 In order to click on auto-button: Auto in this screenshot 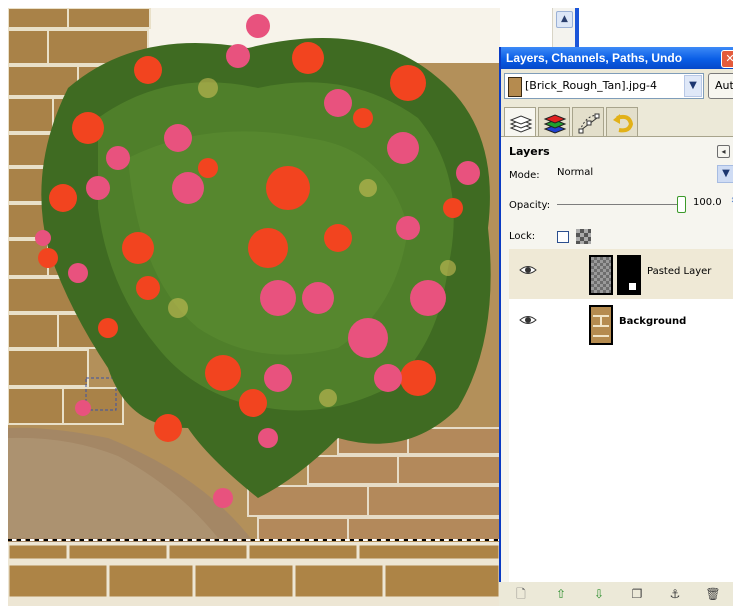, I will do `click(720, 86)`.